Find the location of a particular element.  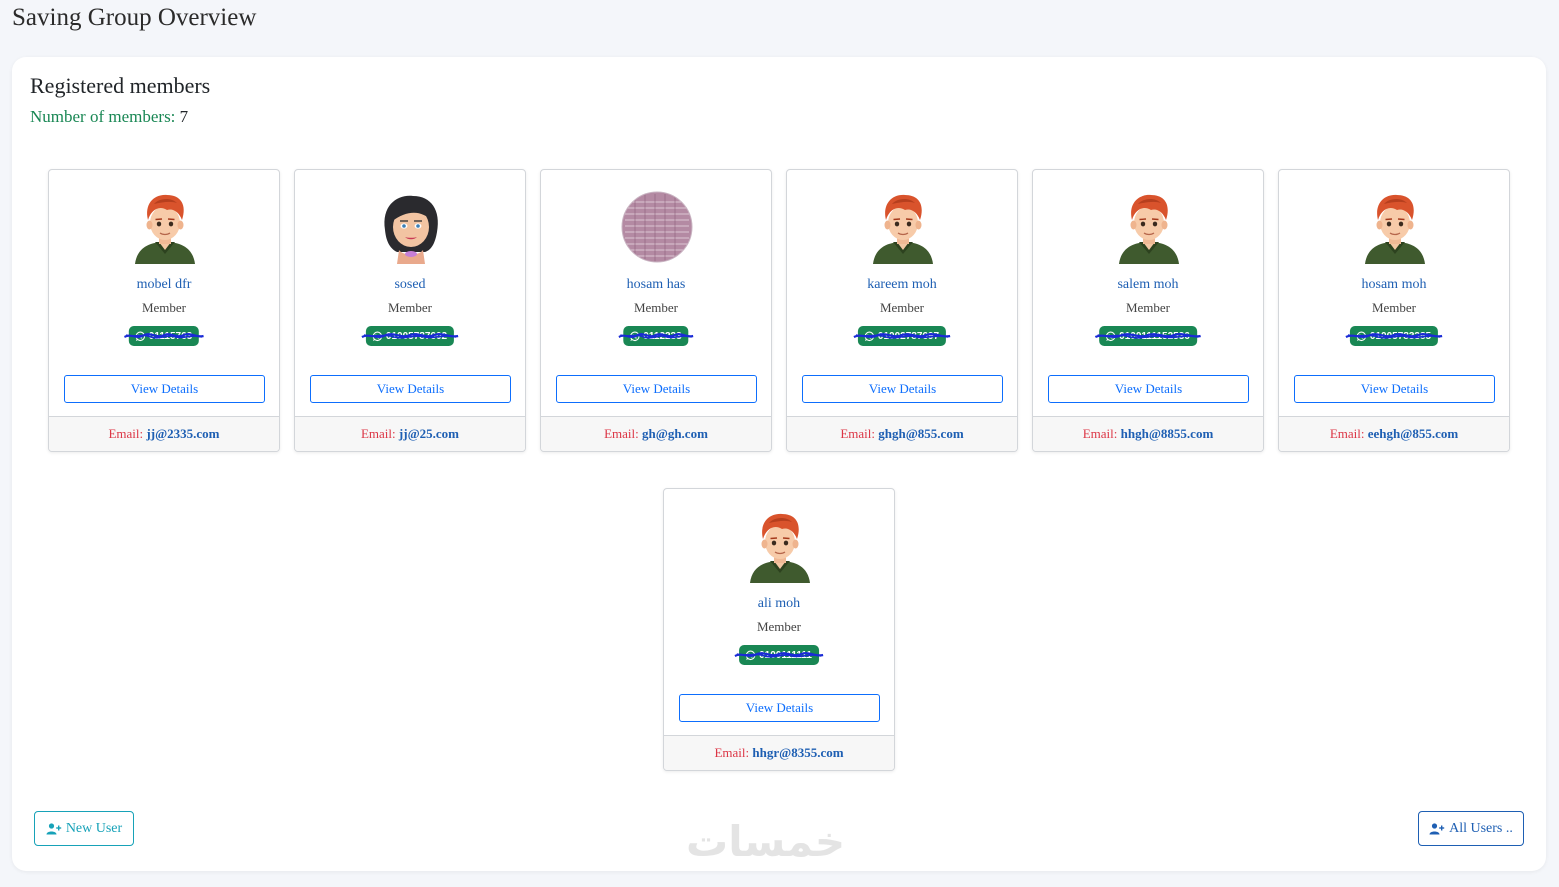

member-name: hosam moh is located at coordinates (1394, 285).